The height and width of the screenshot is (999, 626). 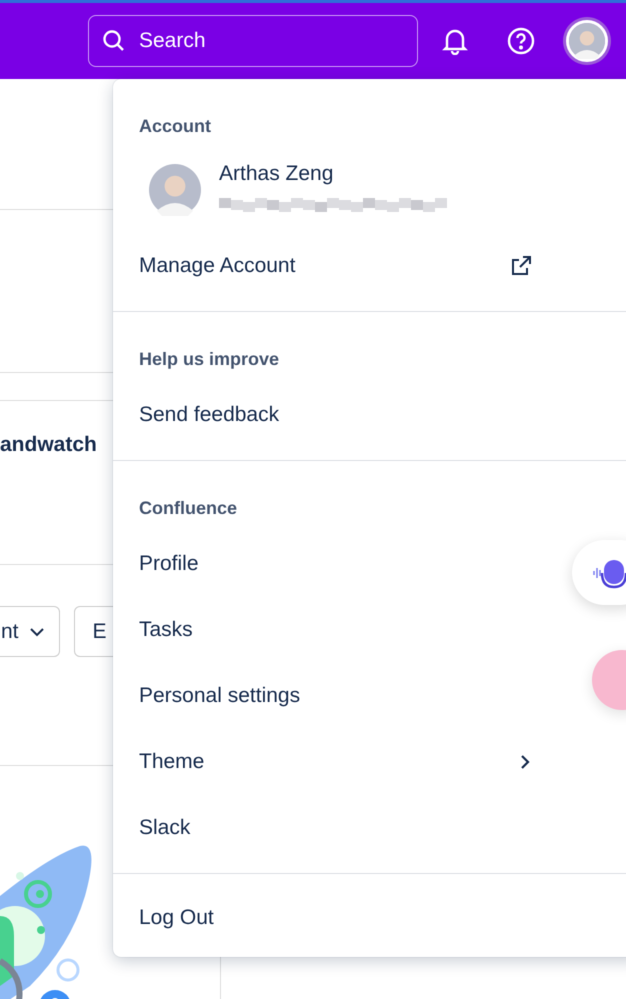 What do you see at coordinates (369, 828) in the screenshot?
I see `menu-item: Slack` at bounding box center [369, 828].